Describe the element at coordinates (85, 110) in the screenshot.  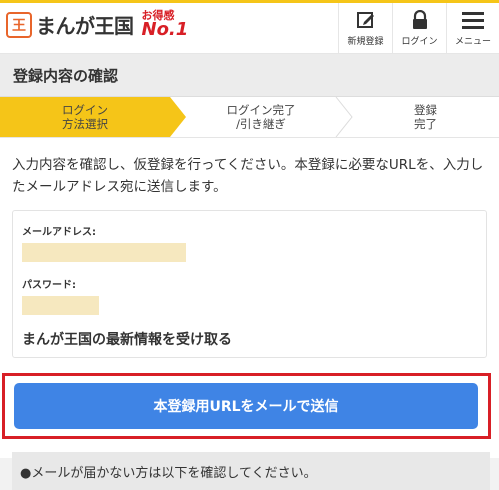
I see `step-1-line1: ログイン` at that location.